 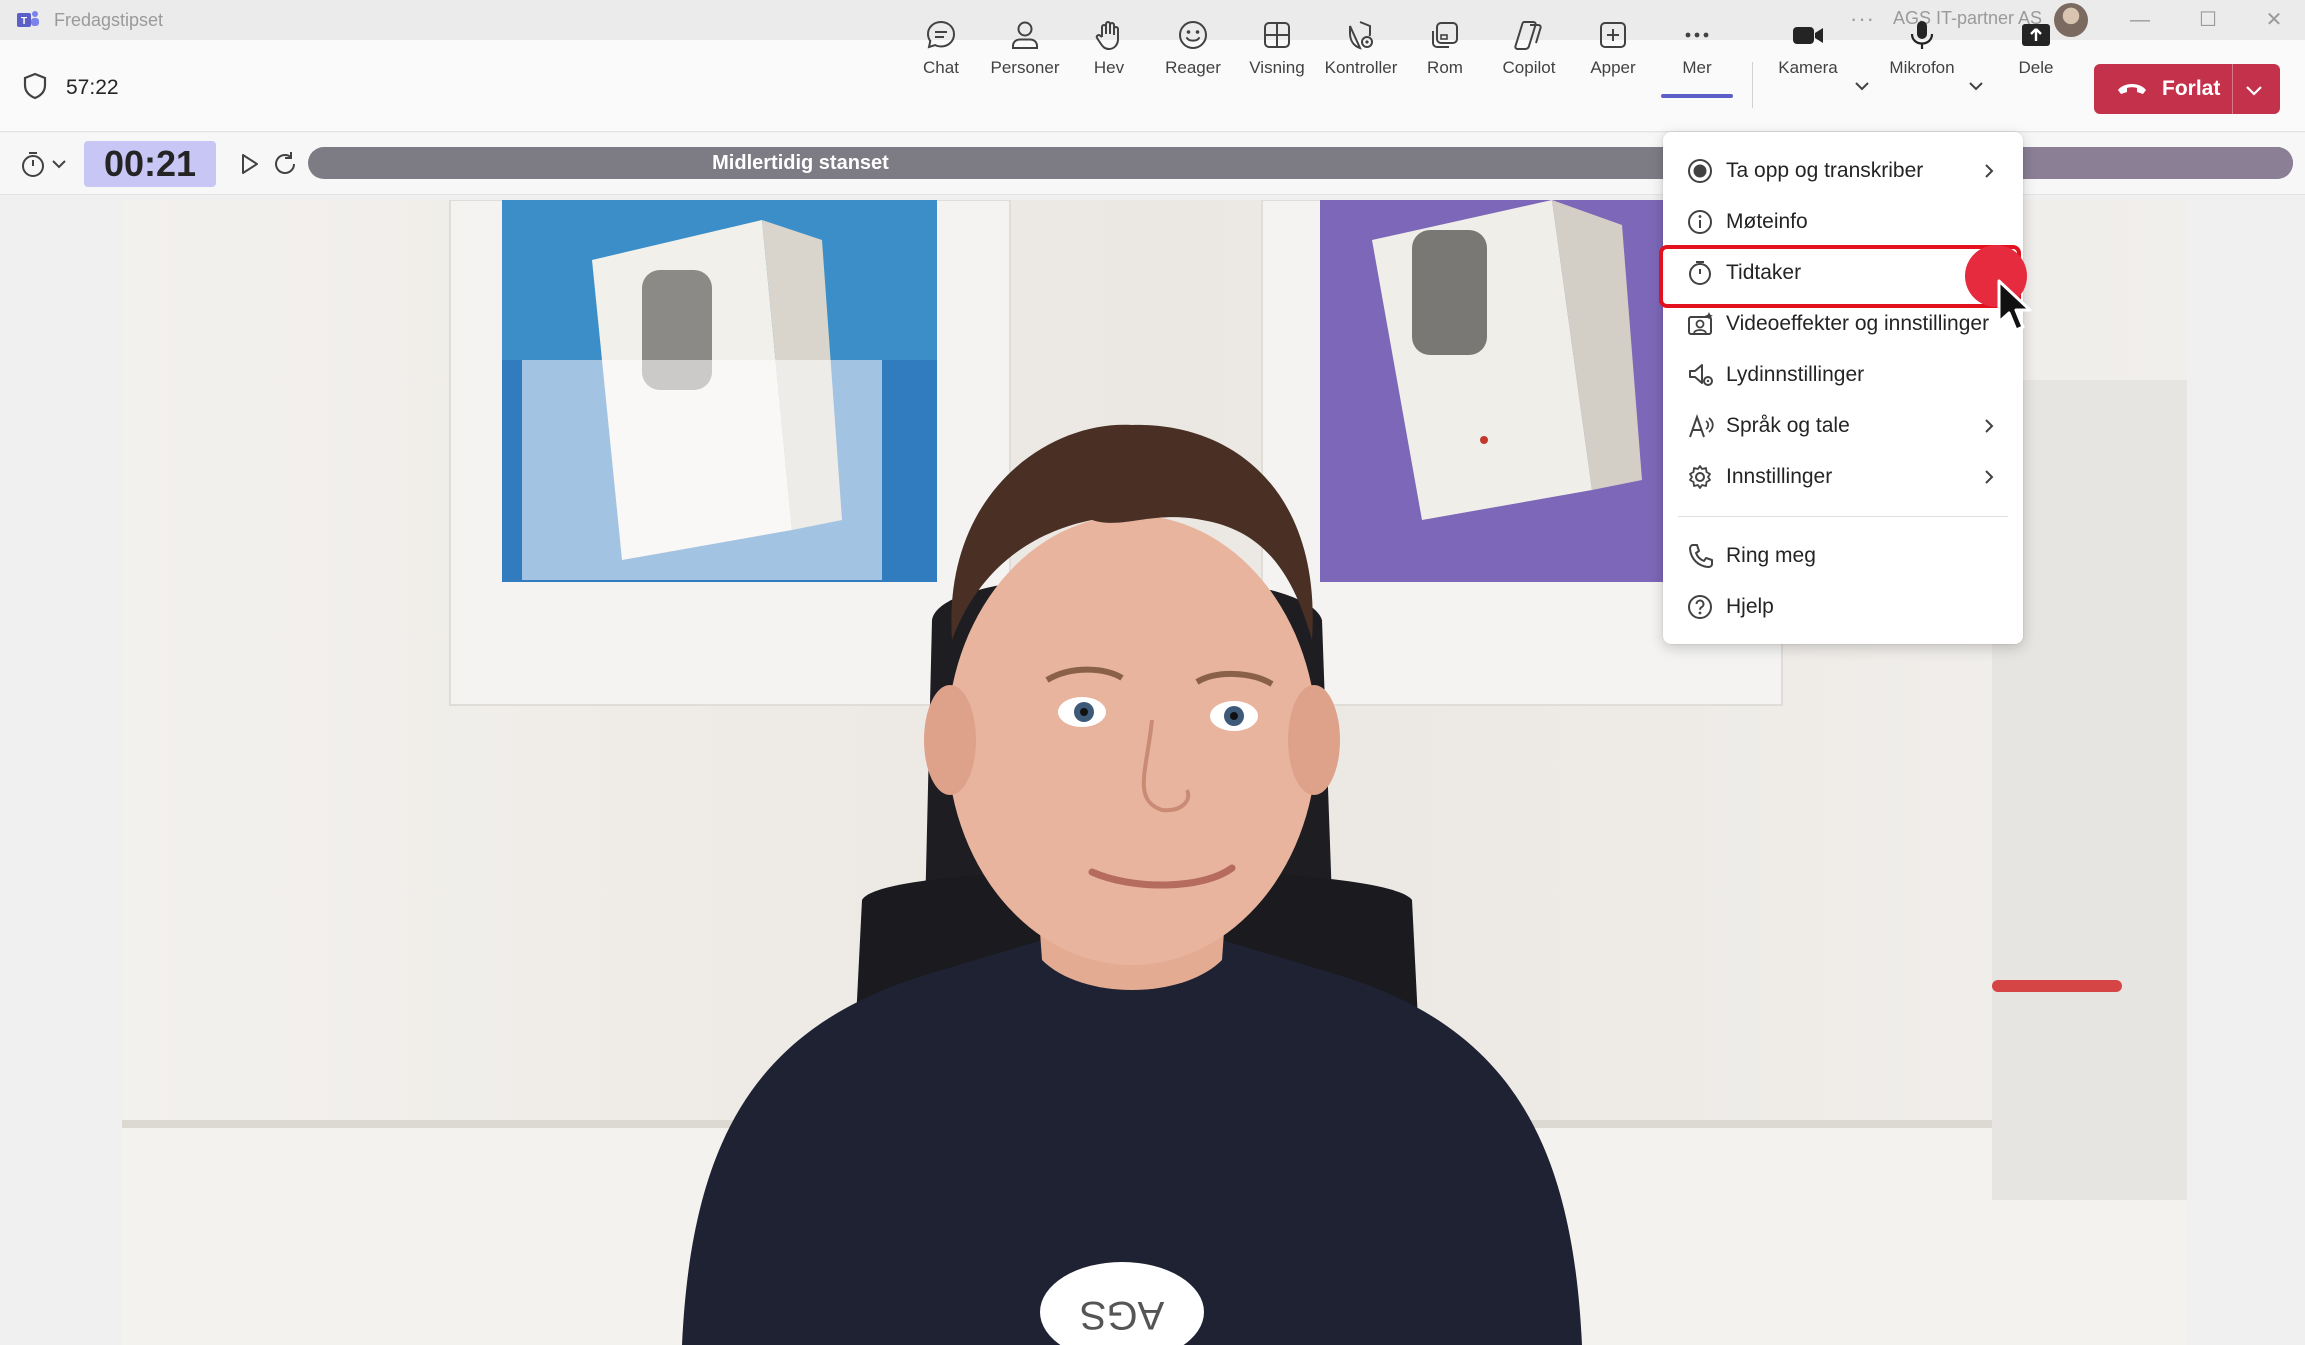 What do you see at coordinates (1193, 51) in the screenshot?
I see `react-button: Reager` at bounding box center [1193, 51].